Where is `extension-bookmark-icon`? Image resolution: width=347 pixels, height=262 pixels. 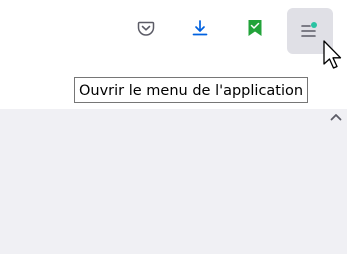
extension-bookmark-icon is located at coordinates (255, 28).